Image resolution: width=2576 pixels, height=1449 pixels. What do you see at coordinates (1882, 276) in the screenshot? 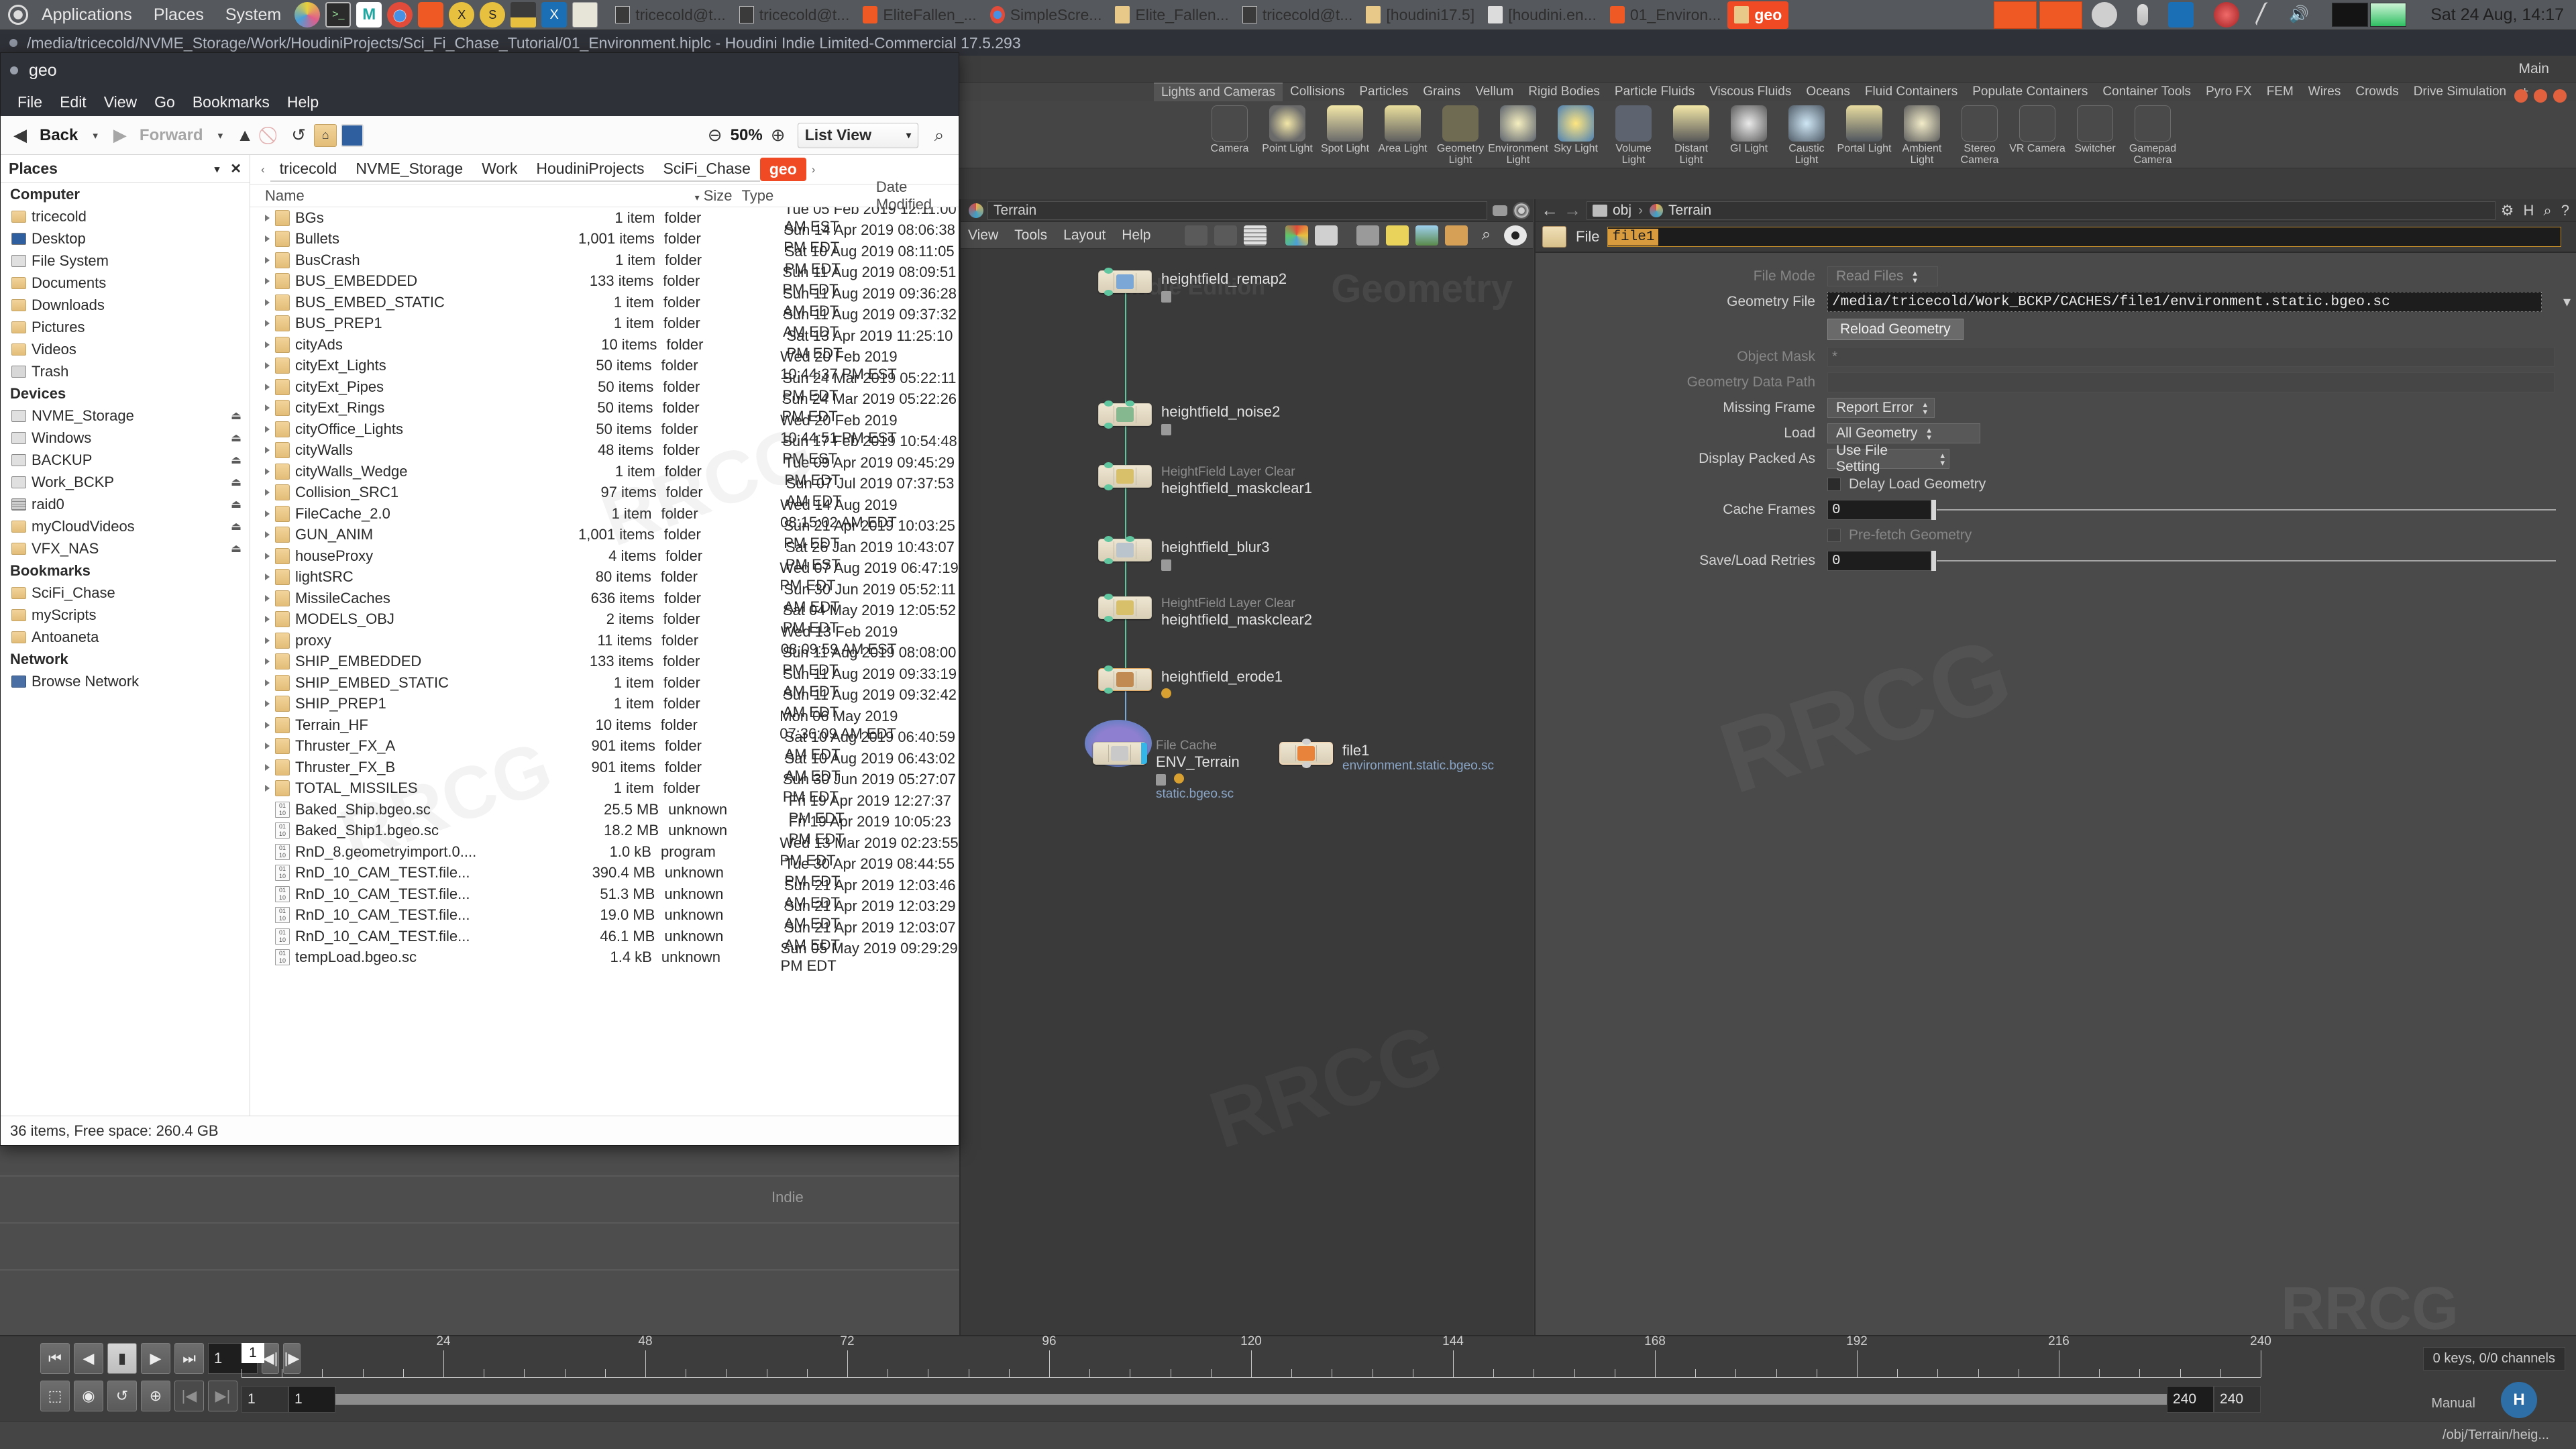
I see `file-mode-dropdown: Read Files ▴ ▾` at bounding box center [1882, 276].